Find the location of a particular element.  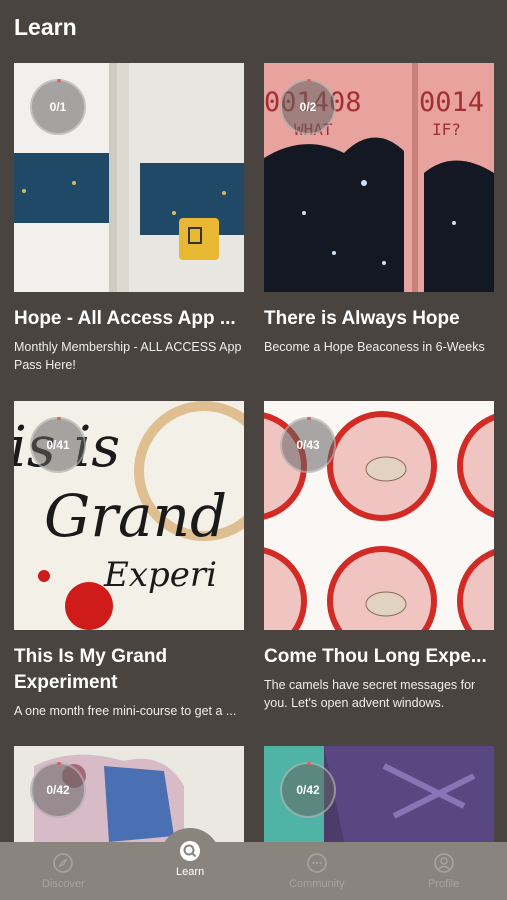

bottom-navigation: Discover Learn Community Profile is located at coordinates (253, 870).